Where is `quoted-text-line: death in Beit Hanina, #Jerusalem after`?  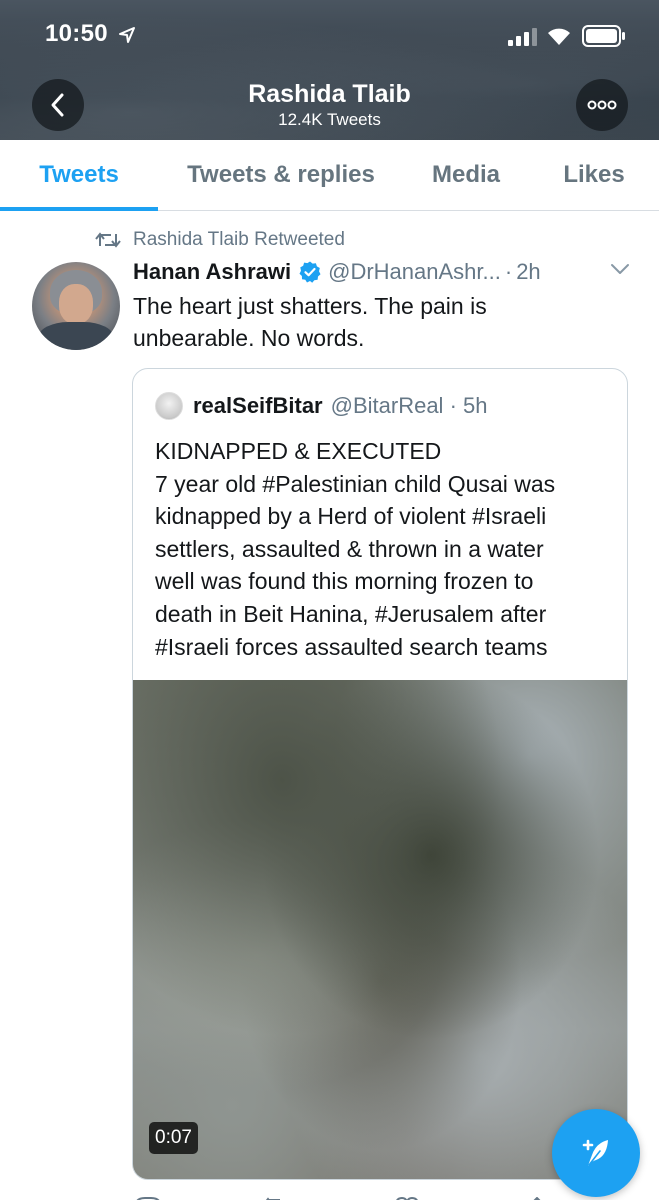 quoted-text-line: death in Beit Hanina, #Jerusalem after is located at coordinates (351, 613).